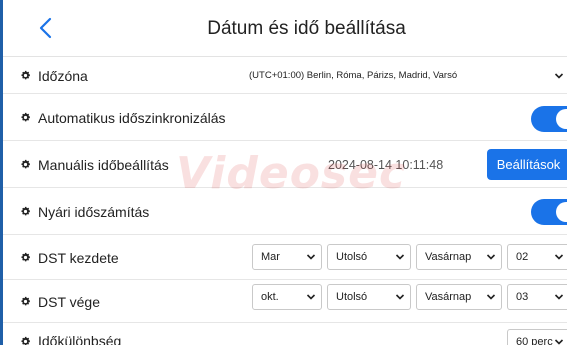 This screenshot has width=567, height=345. What do you see at coordinates (132, 118) in the screenshot?
I see `auto-sync-label: Automatikus időszinkronizálás` at bounding box center [132, 118].